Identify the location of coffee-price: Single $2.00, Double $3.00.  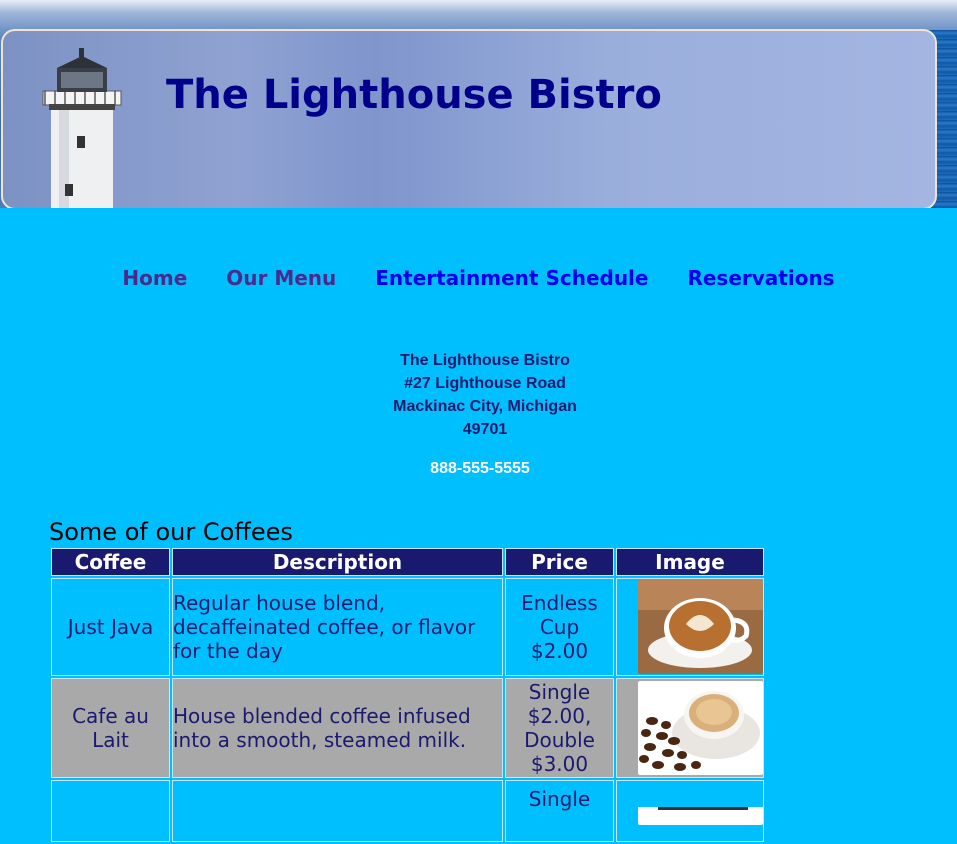
(559, 728).